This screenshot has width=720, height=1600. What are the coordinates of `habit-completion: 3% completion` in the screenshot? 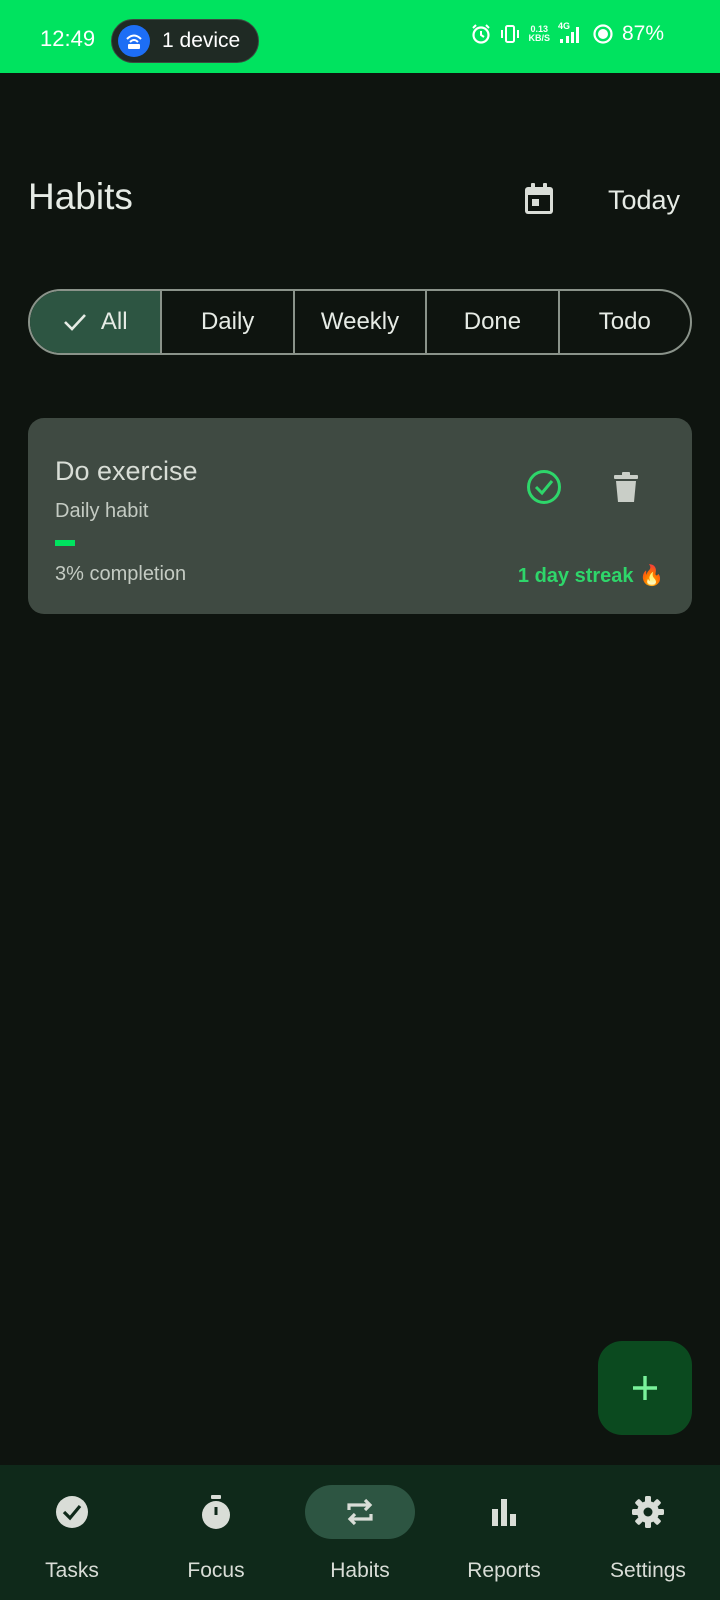 It's located at (121, 574).